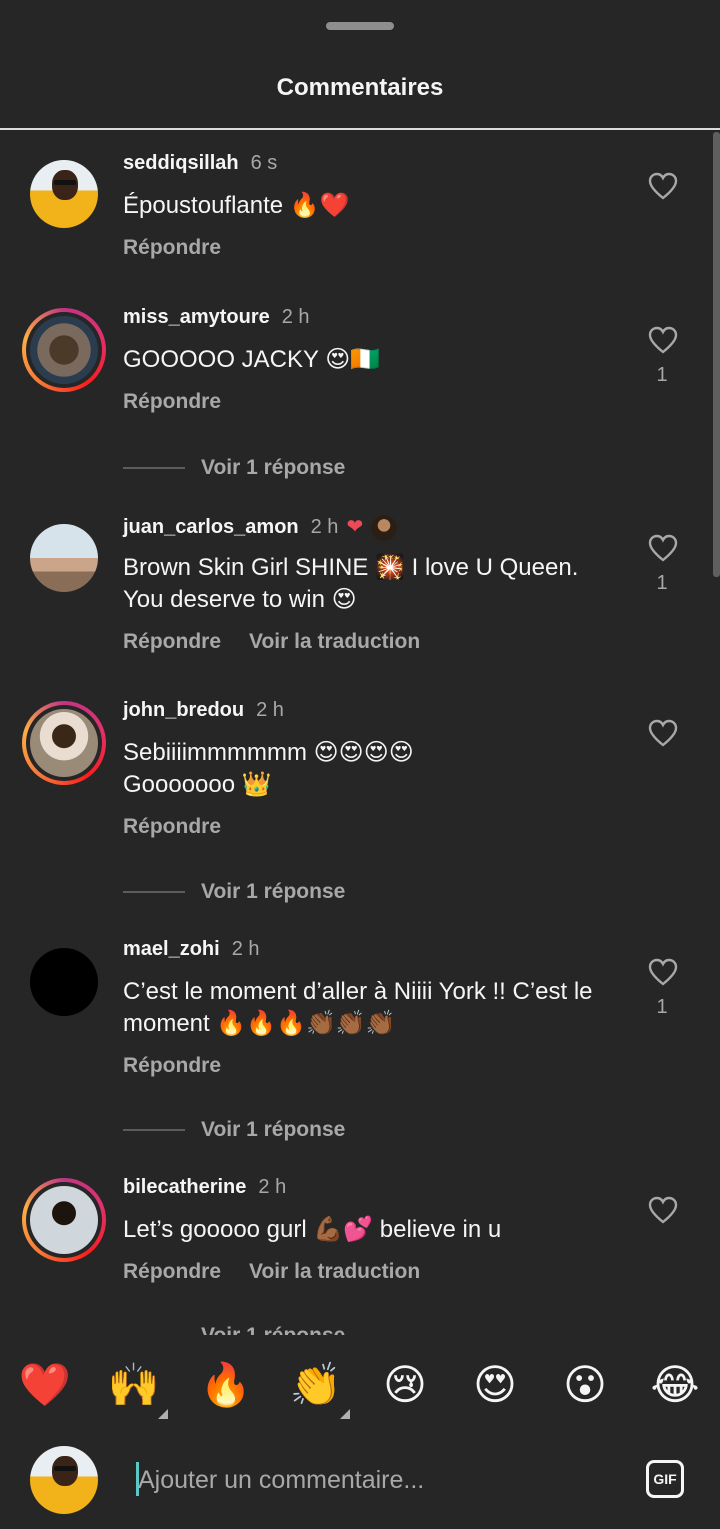  I want to click on comments-sheet-header: Commentaires, so click(360, 65).